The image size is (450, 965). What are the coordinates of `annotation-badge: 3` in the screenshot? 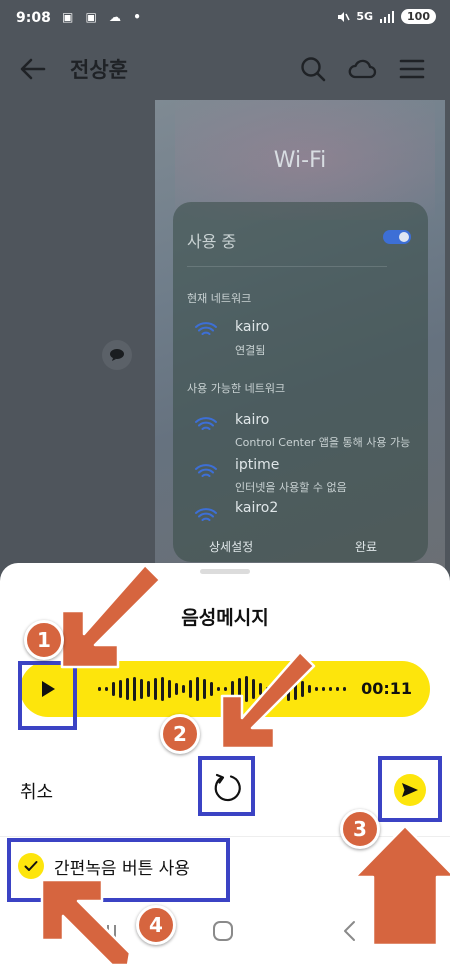 It's located at (360, 829).